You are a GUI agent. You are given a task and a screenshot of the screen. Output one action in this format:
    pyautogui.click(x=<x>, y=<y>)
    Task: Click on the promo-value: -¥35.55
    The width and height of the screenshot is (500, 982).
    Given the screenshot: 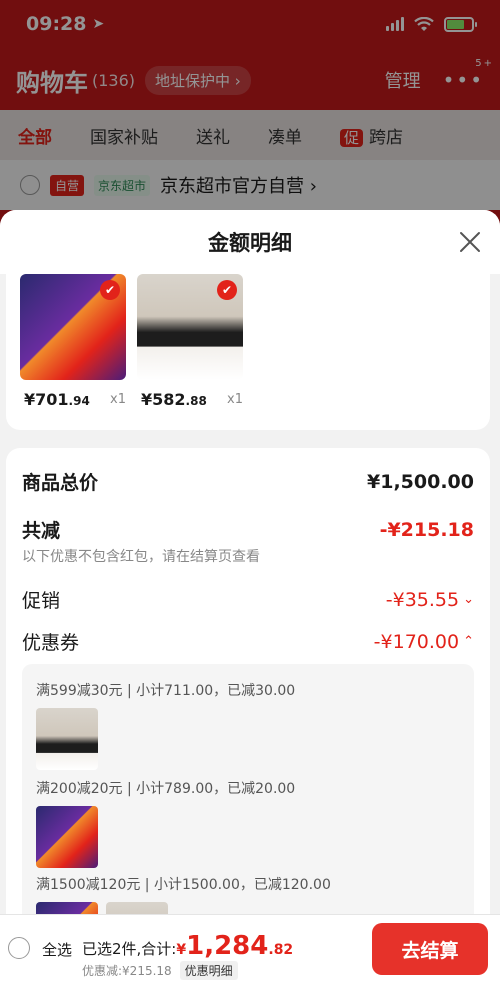 What is the action you would take?
    pyautogui.click(x=422, y=599)
    